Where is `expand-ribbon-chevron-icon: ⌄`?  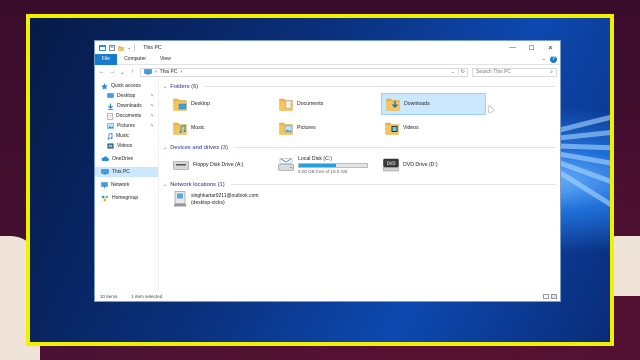 expand-ribbon-chevron-icon: ⌄ is located at coordinates (544, 59).